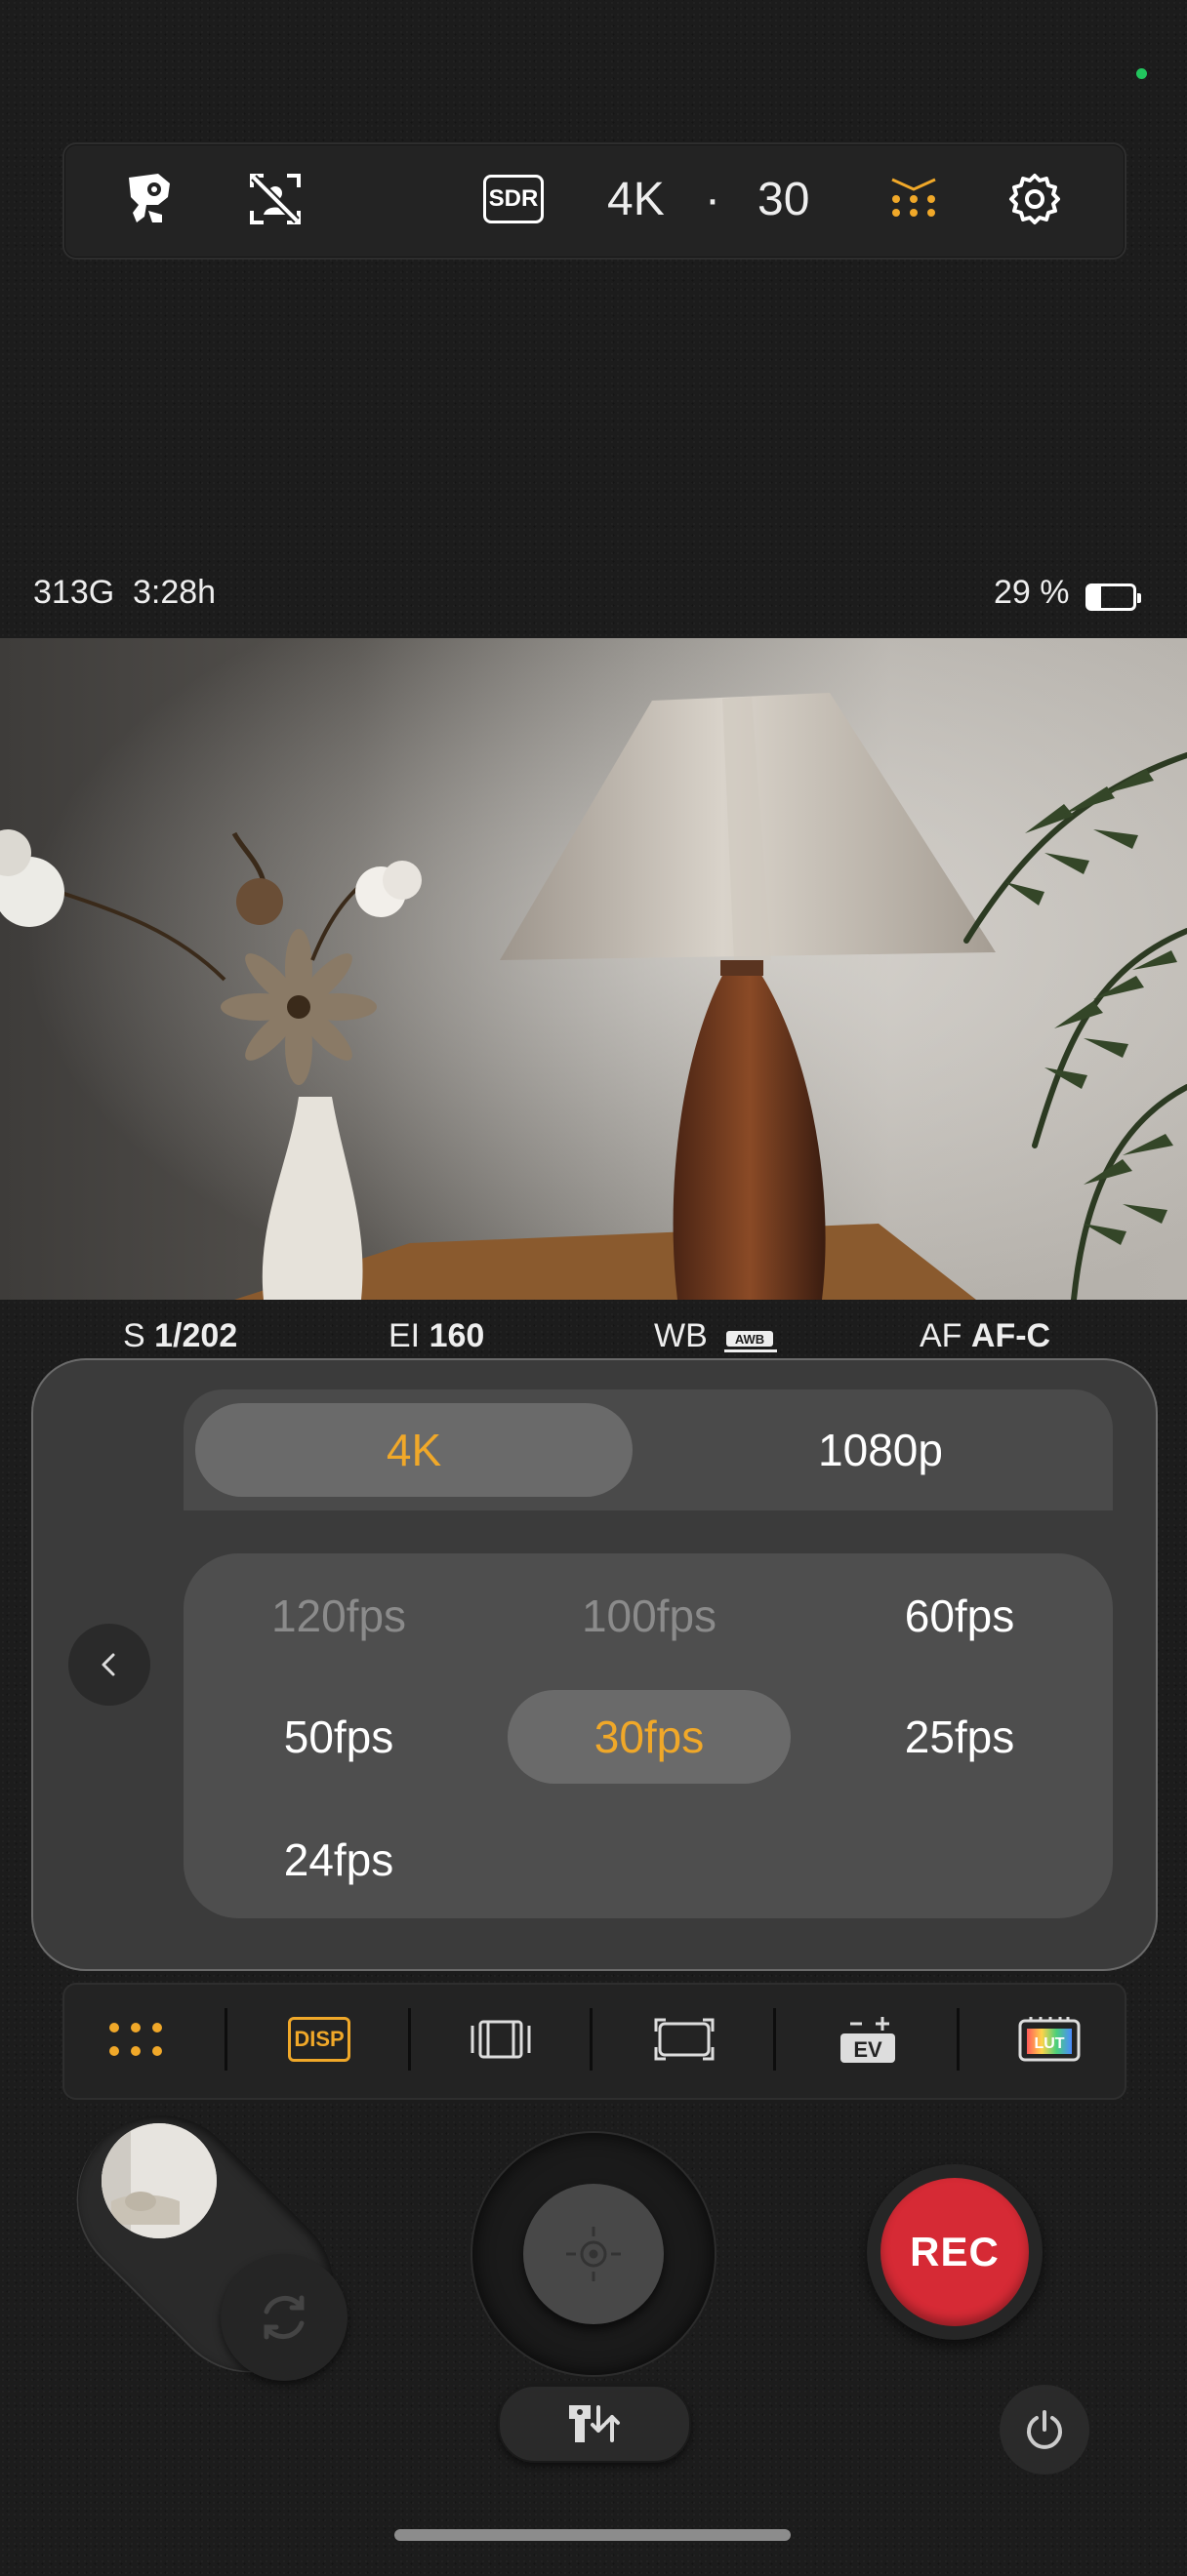 The width and height of the screenshot is (1187, 2576). What do you see at coordinates (880, 1450) in the screenshot?
I see `resolution-option-1080p: 1080p` at bounding box center [880, 1450].